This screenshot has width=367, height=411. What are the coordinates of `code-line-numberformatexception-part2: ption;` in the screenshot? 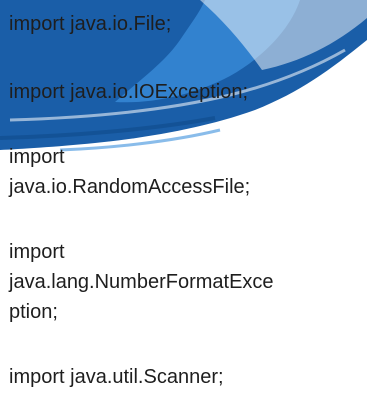 It's located at (33, 312).